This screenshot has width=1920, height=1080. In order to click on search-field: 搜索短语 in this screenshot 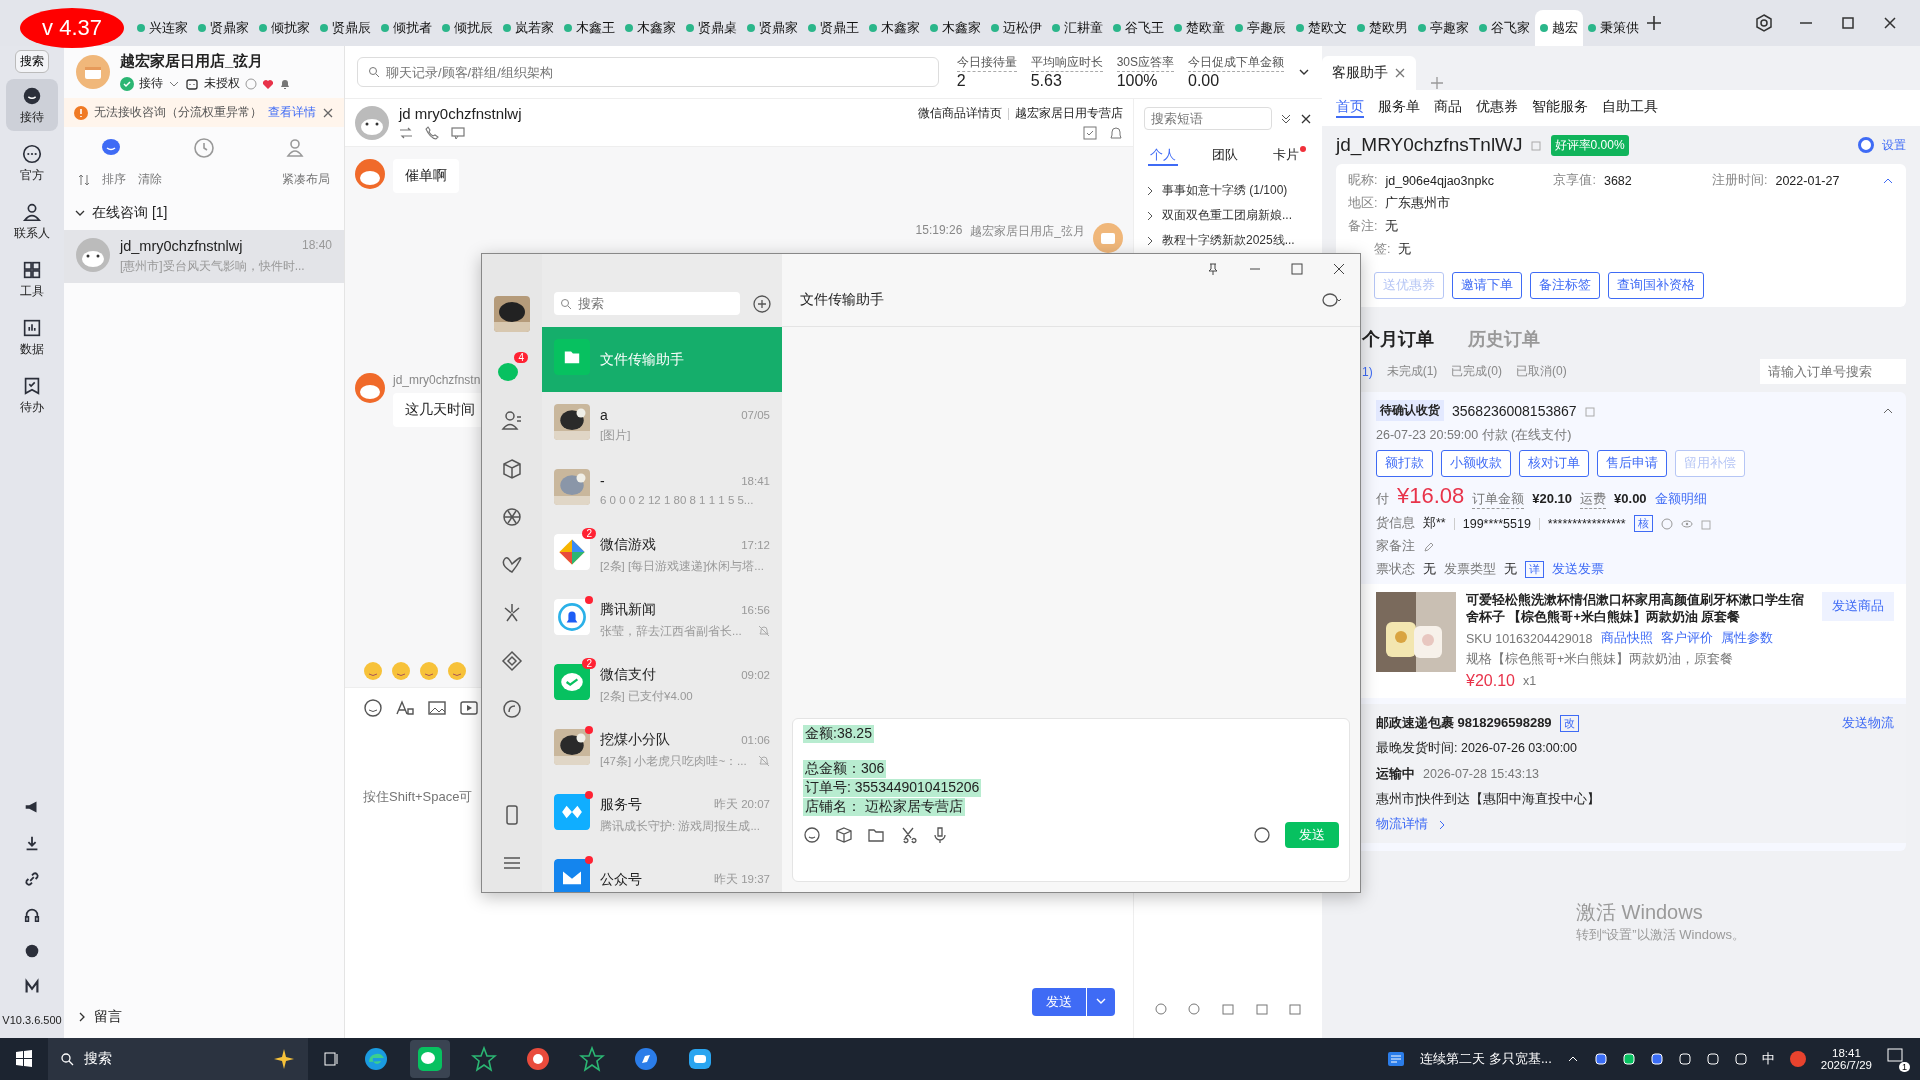, I will do `click(1208, 118)`.